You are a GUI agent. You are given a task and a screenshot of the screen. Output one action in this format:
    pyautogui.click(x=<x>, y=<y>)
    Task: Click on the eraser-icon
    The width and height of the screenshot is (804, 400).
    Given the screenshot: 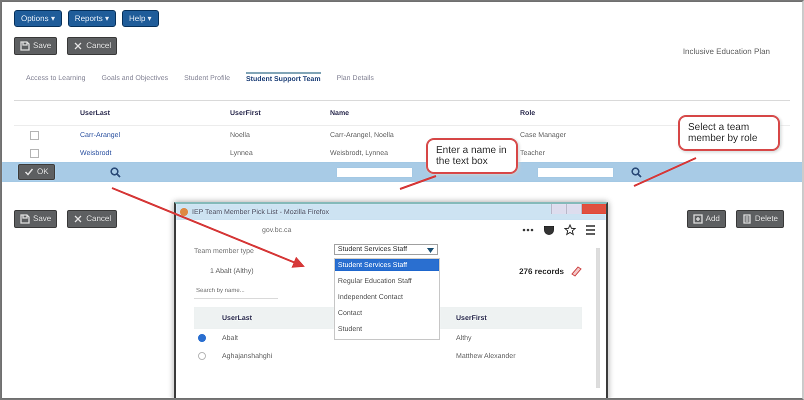 What is the action you would take?
    pyautogui.click(x=576, y=271)
    